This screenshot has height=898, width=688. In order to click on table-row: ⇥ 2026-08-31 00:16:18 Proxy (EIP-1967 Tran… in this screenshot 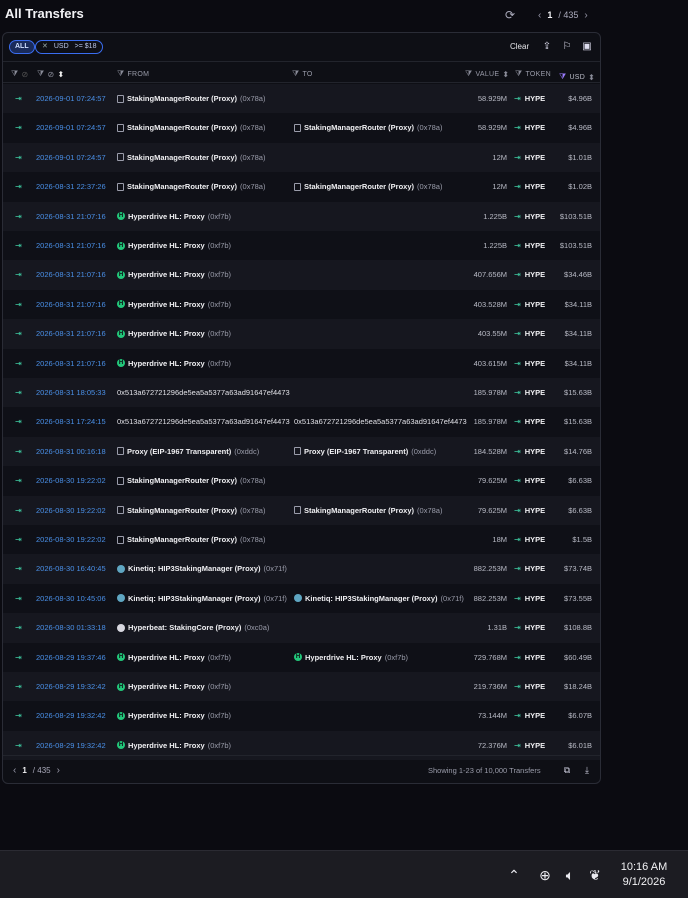, I will do `click(301, 451)`.